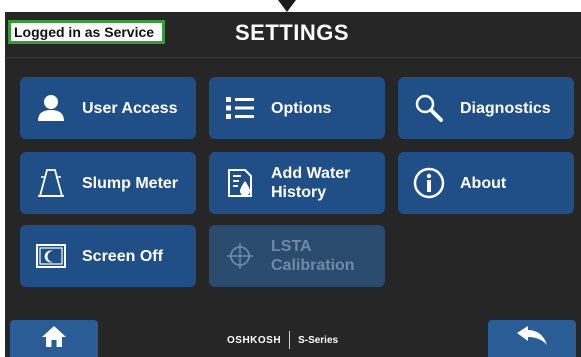  Describe the element at coordinates (51, 183) in the screenshot. I see `slump-cone-icon` at that location.